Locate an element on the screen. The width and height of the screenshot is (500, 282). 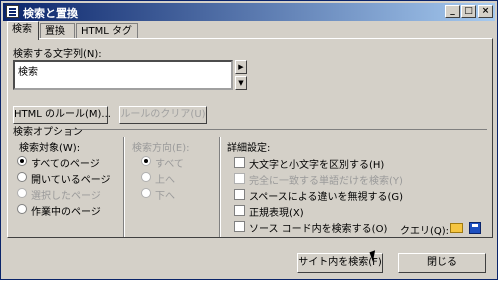
clear-rules-button: ルールのクリア(U) is located at coordinates (163, 115).